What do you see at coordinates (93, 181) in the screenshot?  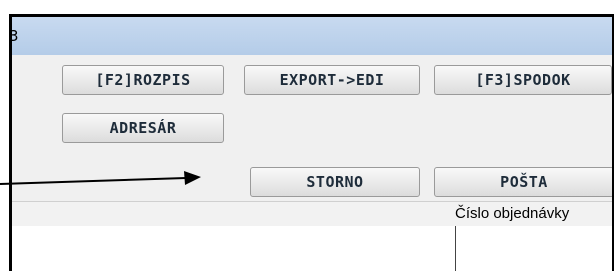 I see `arrow-line` at bounding box center [93, 181].